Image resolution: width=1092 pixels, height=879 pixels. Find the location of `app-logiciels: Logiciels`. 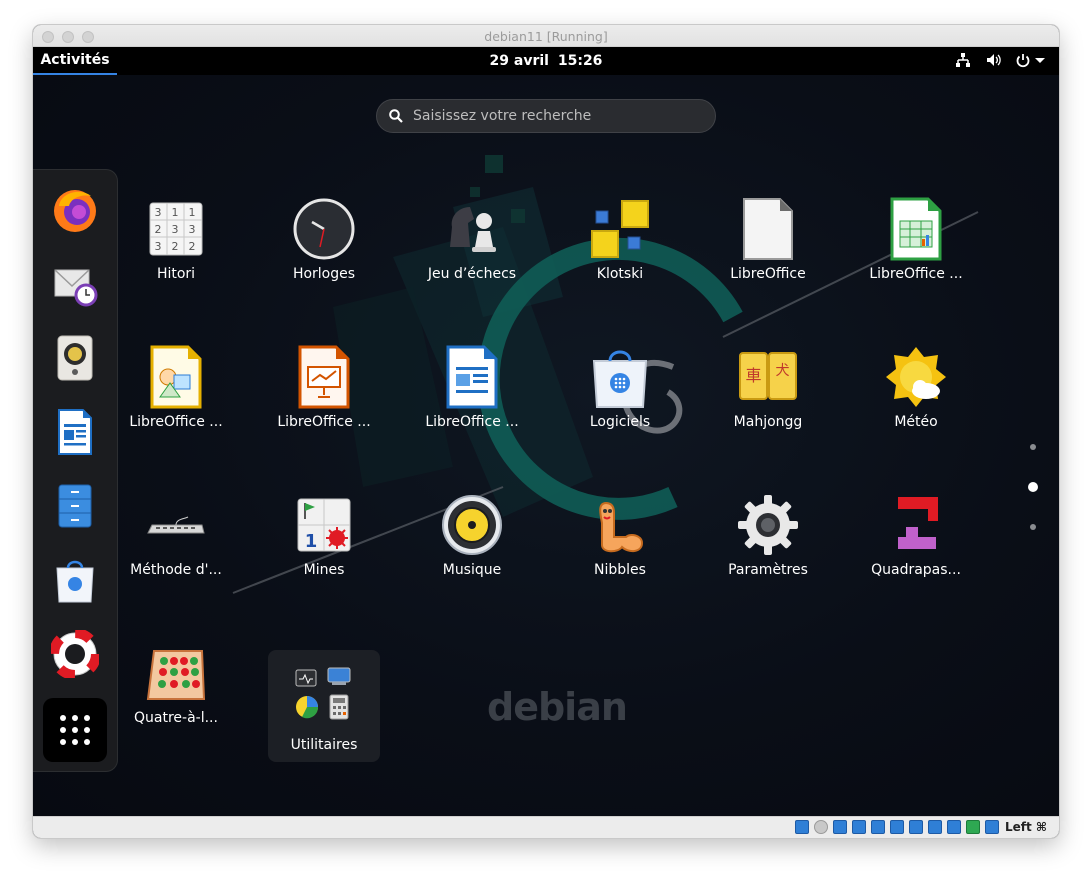

app-logiciels: Logiciels is located at coordinates (620, 390).